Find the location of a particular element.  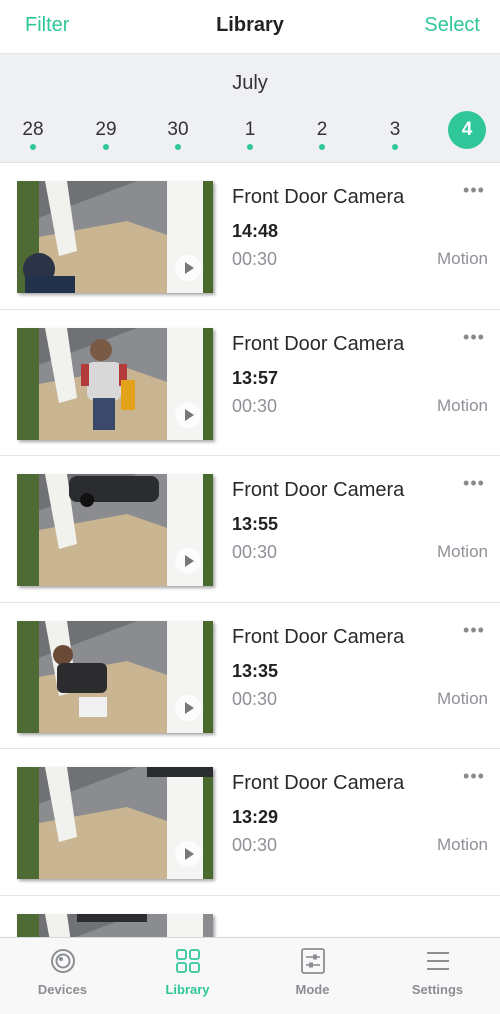

recording-time: 13:29 is located at coordinates (255, 817).